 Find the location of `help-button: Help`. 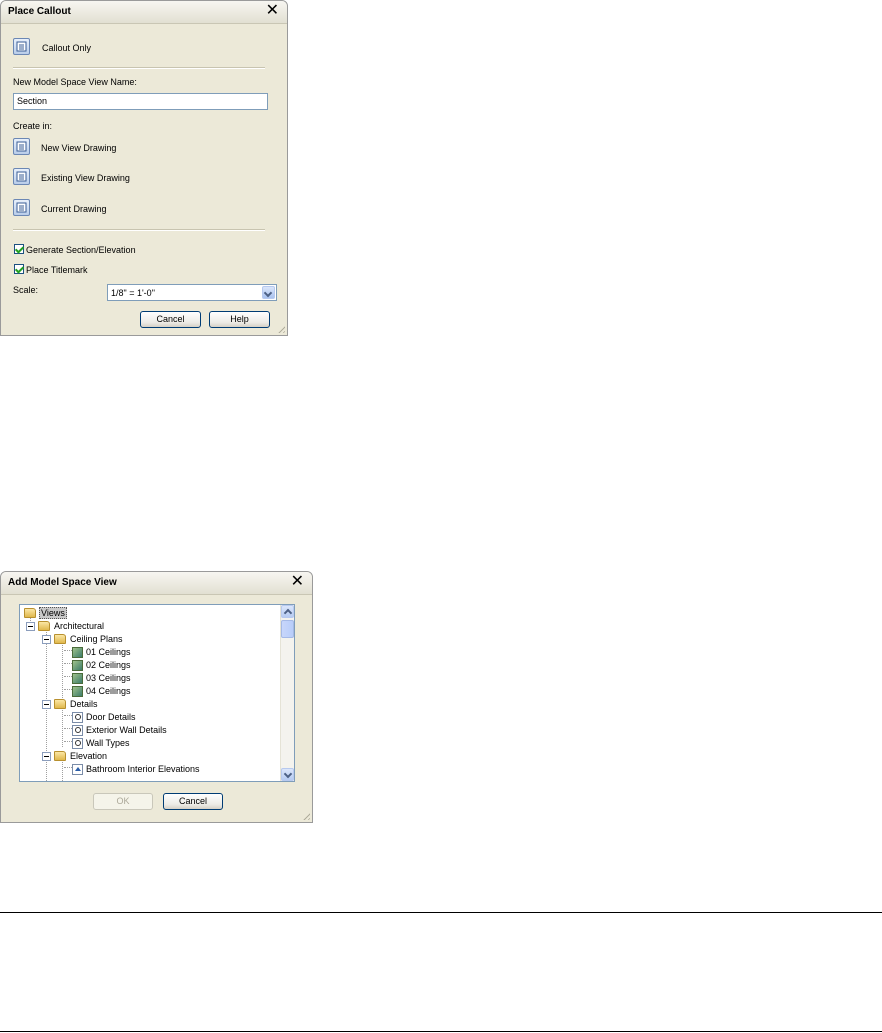

help-button: Help is located at coordinates (239, 319).